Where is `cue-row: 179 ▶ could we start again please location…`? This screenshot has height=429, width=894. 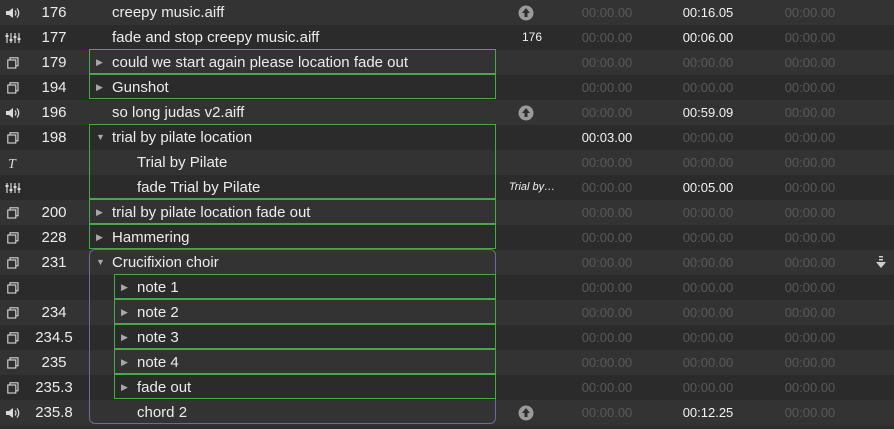
cue-row: 179 ▶ could we start again please location… is located at coordinates (447, 62).